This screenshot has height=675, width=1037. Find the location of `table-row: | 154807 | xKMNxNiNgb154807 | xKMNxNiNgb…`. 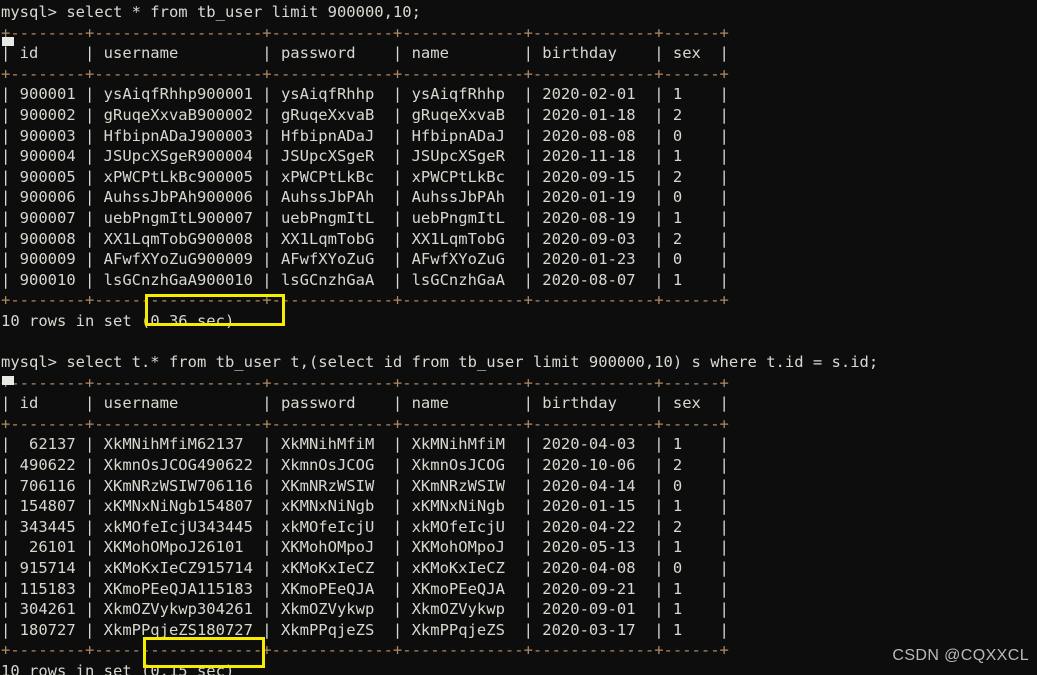

table-row: | 154807 | xKMNxNiNgb154807 | xKMNxNiNgb… is located at coordinates (365, 506).